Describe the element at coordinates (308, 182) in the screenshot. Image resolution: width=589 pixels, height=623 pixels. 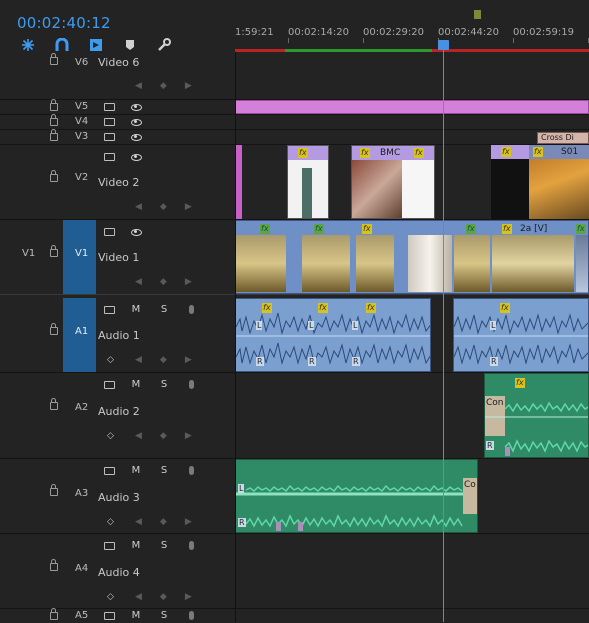
I see `clip-v2: fx` at that location.